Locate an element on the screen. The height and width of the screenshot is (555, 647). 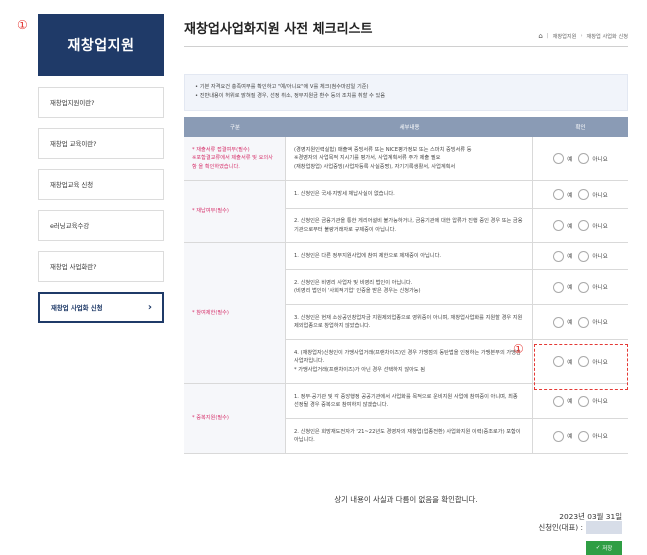
highlight-box is located at coordinates (581, 367).